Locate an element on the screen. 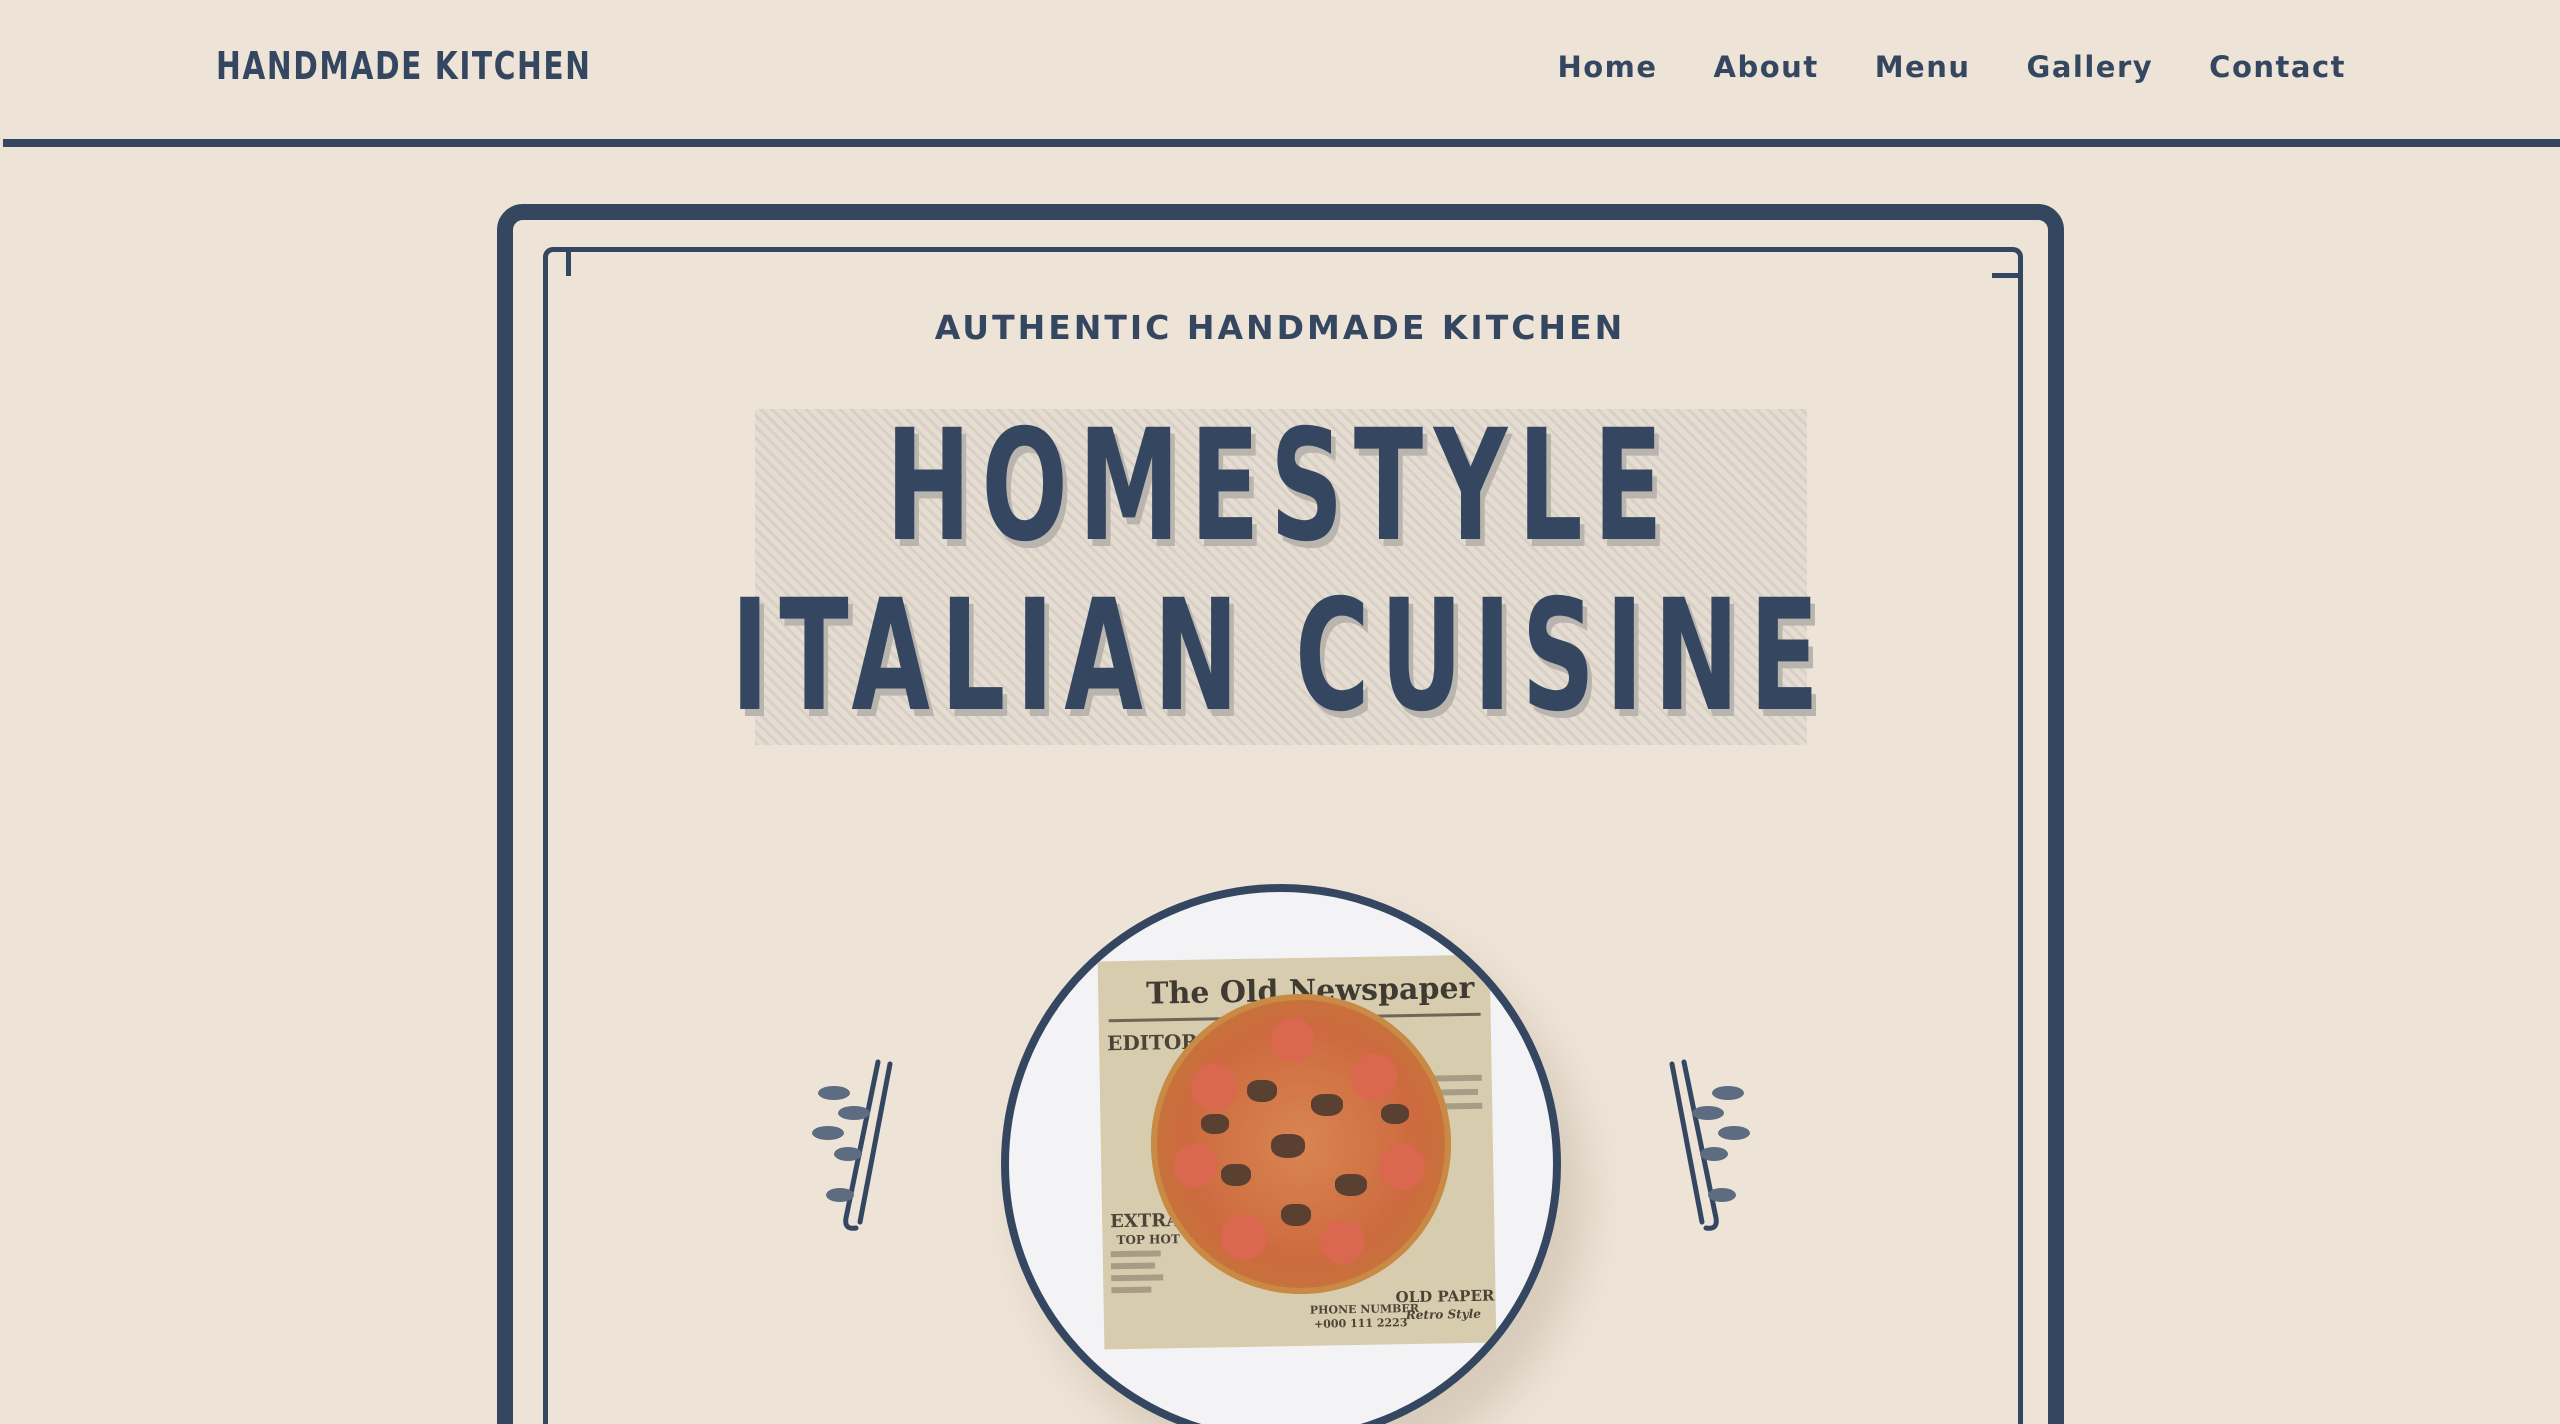 This screenshot has height=1424, width=2560. nav-gallery-link: Gallery is located at coordinates (2090, 67).